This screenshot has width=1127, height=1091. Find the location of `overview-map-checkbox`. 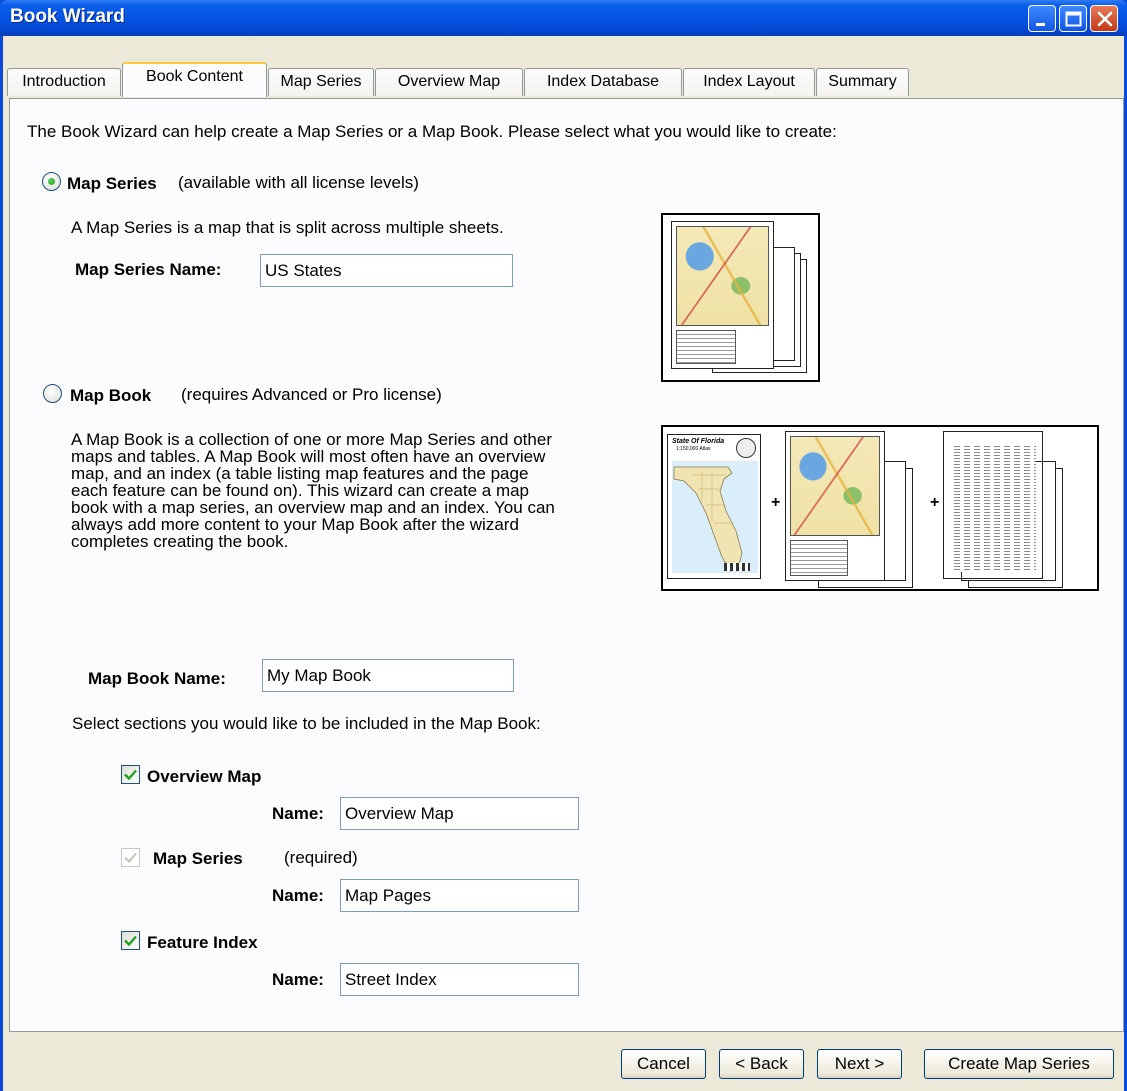

overview-map-checkbox is located at coordinates (130, 774).